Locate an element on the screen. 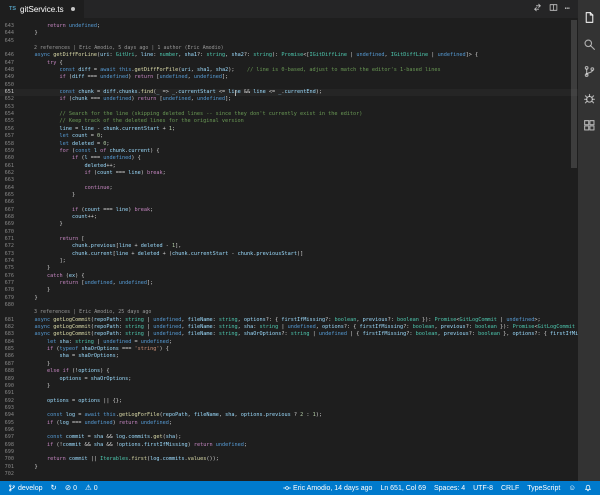 This screenshot has width=600, height=495. line-number: 659 is located at coordinates (11, 151).